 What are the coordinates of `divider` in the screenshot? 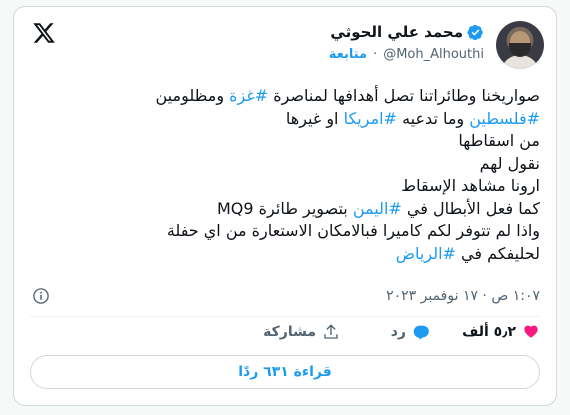 It's located at (285, 316).